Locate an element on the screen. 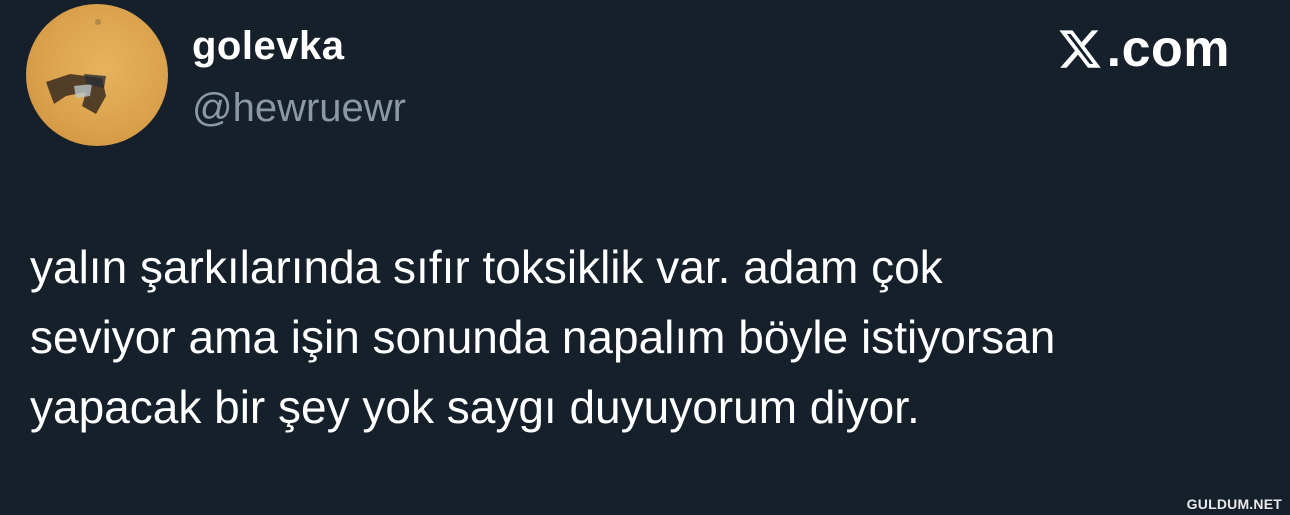 This screenshot has height=515, width=1290. avatar is located at coordinates (97, 75).